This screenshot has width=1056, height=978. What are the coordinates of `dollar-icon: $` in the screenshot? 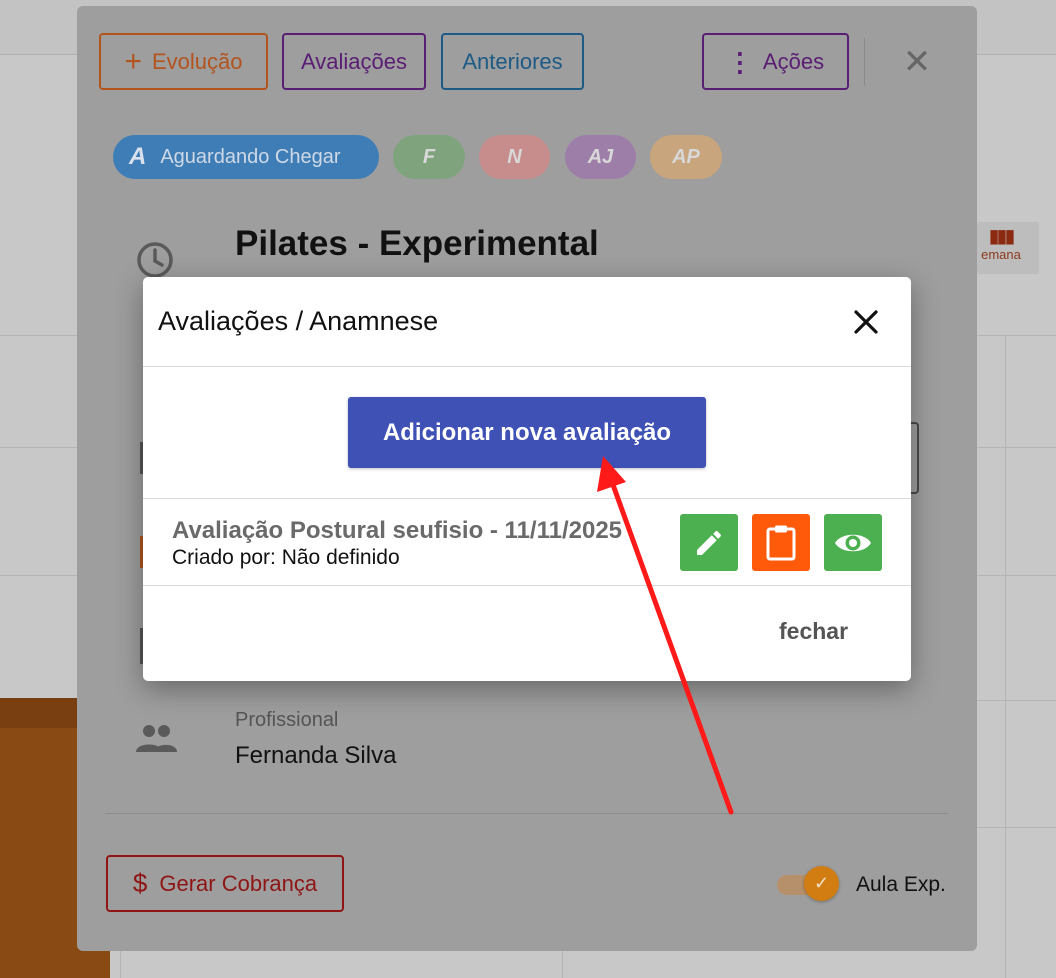 It's located at (140, 883).